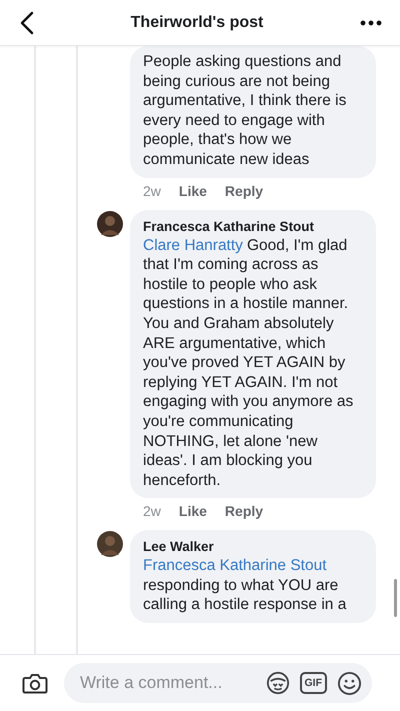  Describe the element at coordinates (235, 566) in the screenshot. I see `mention-link: Francesca Katharine Stout` at that location.